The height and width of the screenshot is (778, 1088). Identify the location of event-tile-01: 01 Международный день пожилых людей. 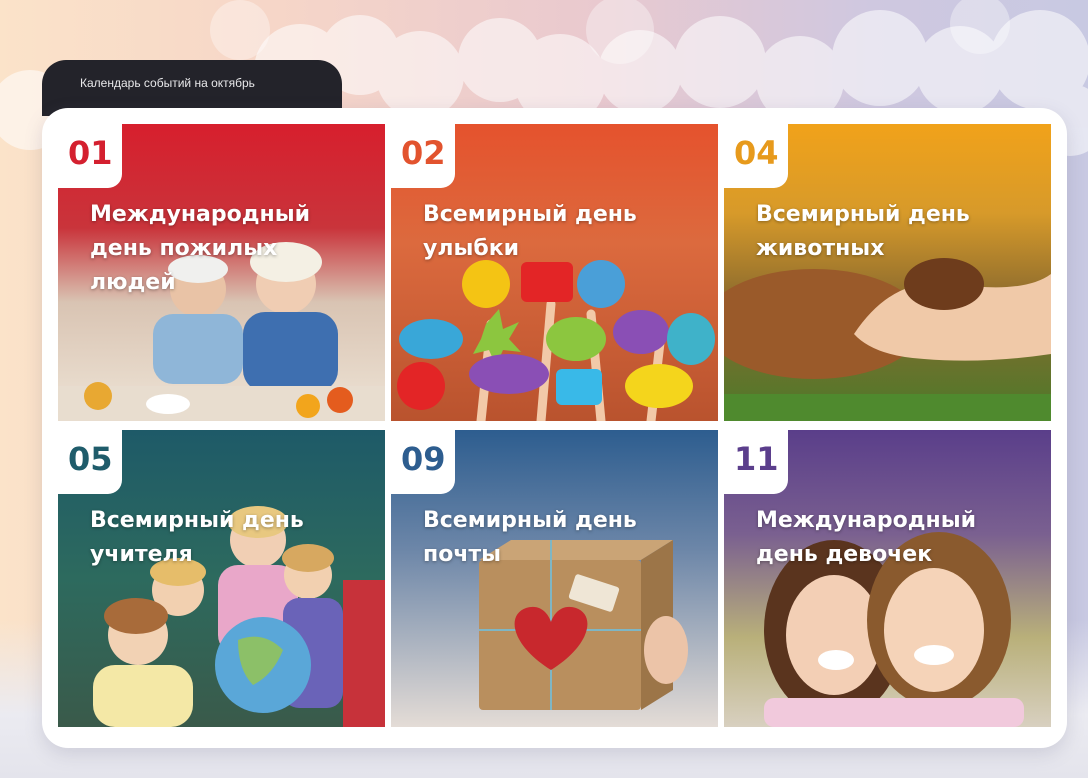
(221, 272).